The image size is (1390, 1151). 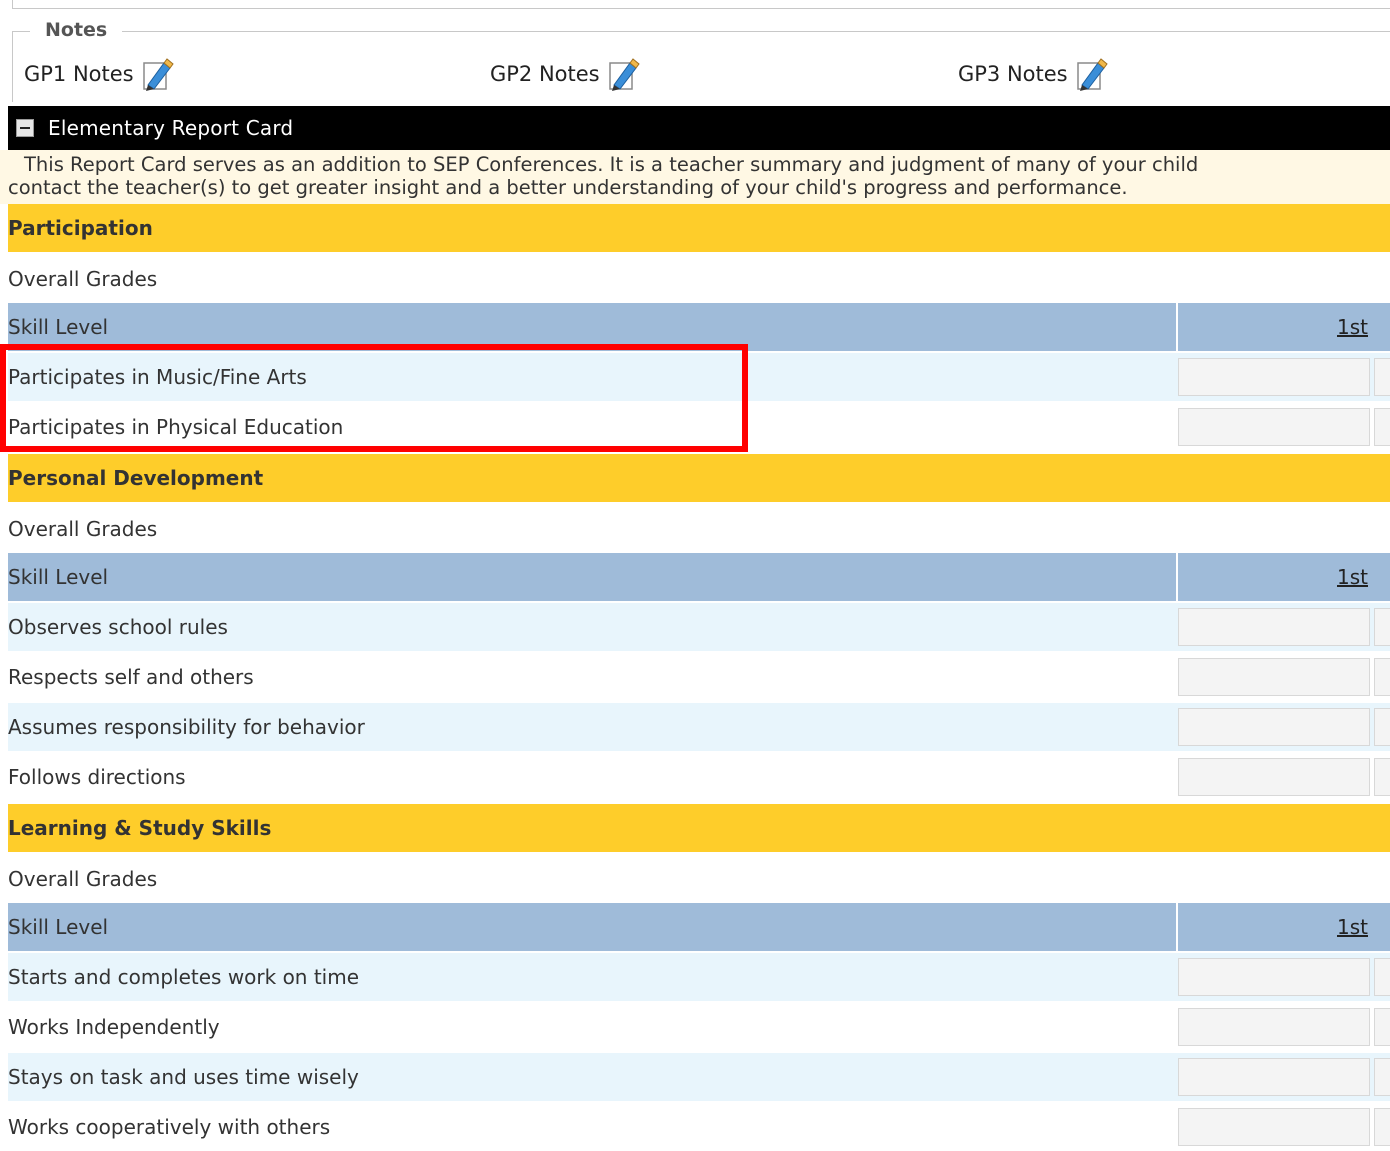 What do you see at coordinates (699, 727) in the screenshot?
I see `skill-row: Assumes responsibility for behavior` at bounding box center [699, 727].